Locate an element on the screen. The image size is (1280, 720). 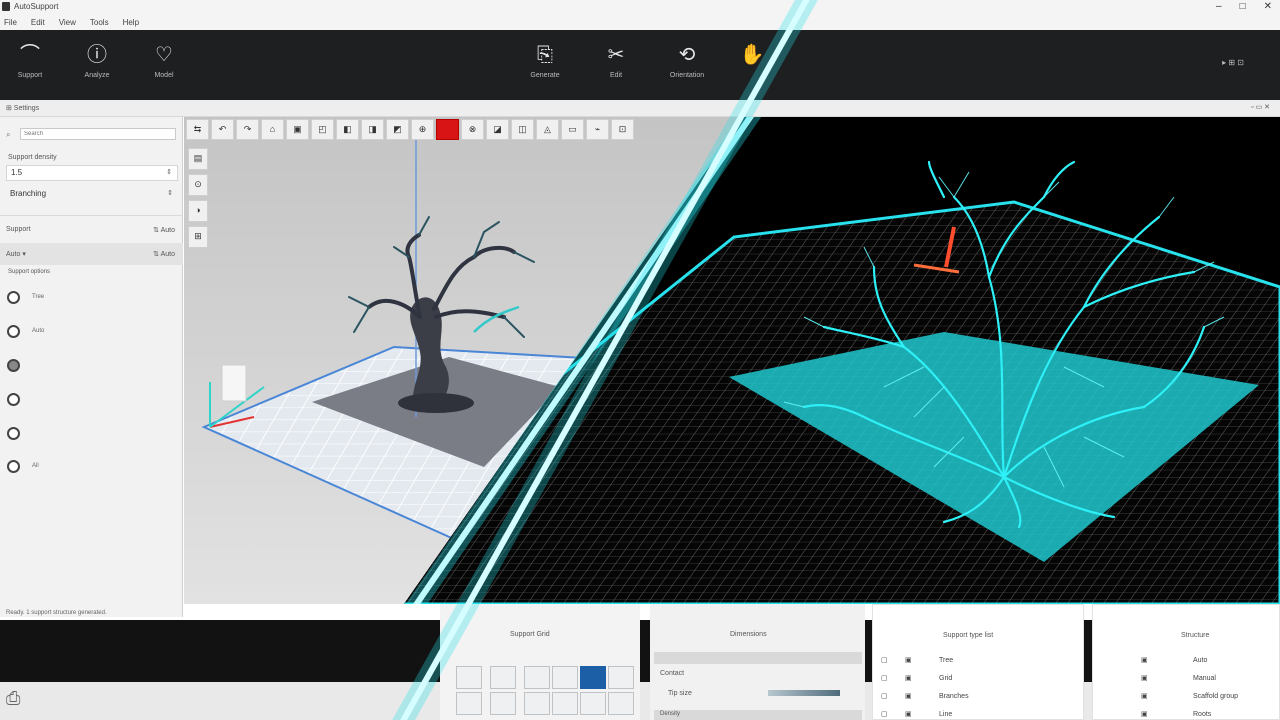
analyze-button: ⓘ Analyze is located at coordinates (97, 61).